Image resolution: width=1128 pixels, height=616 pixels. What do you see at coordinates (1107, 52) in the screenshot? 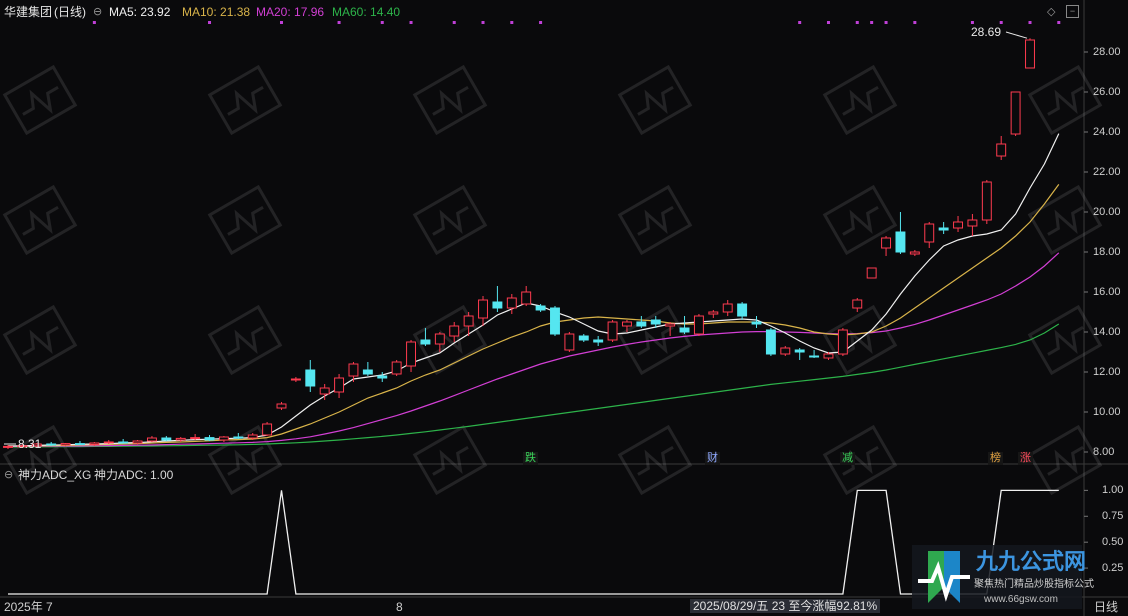
I see `price-tick-label: 28.00` at bounding box center [1107, 52].